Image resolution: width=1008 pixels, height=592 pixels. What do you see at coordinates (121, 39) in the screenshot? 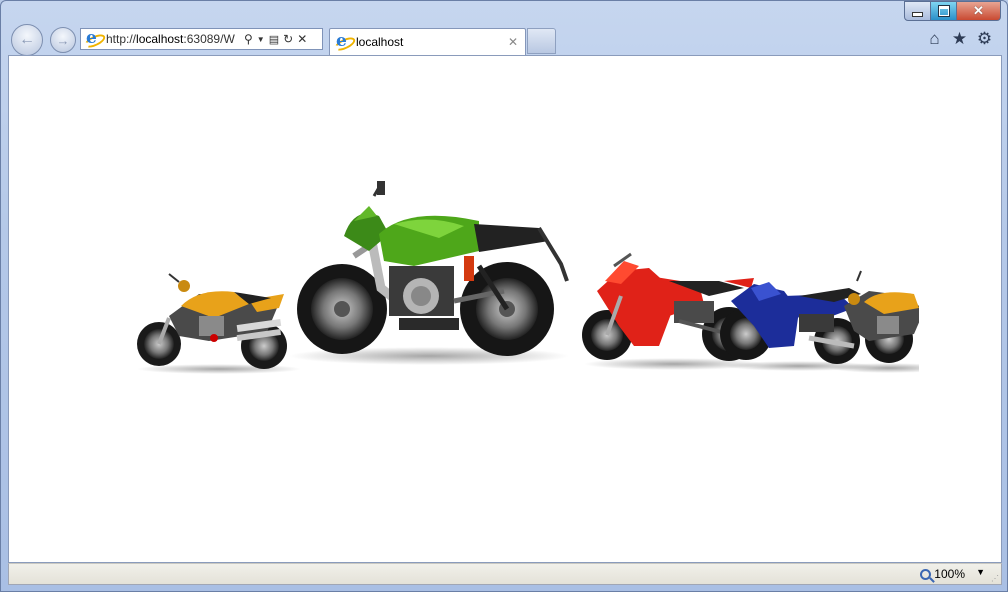
I see `url-scheme: http://` at bounding box center [121, 39].